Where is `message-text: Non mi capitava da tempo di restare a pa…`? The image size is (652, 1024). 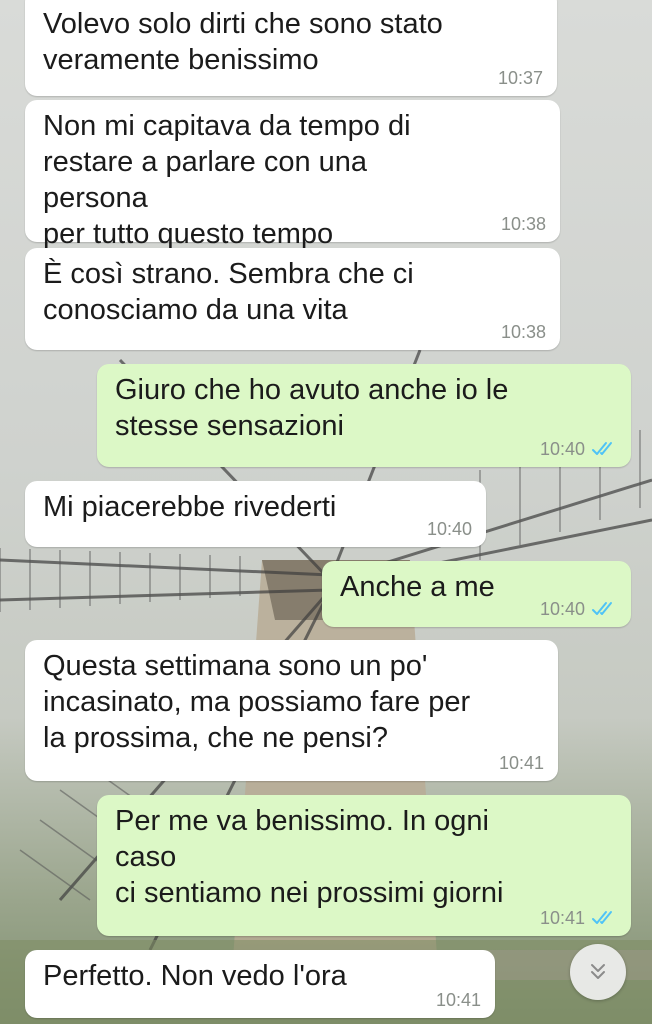 message-text: Non mi capitava da tempo di restare a pa… is located at coordinates (227, 180).